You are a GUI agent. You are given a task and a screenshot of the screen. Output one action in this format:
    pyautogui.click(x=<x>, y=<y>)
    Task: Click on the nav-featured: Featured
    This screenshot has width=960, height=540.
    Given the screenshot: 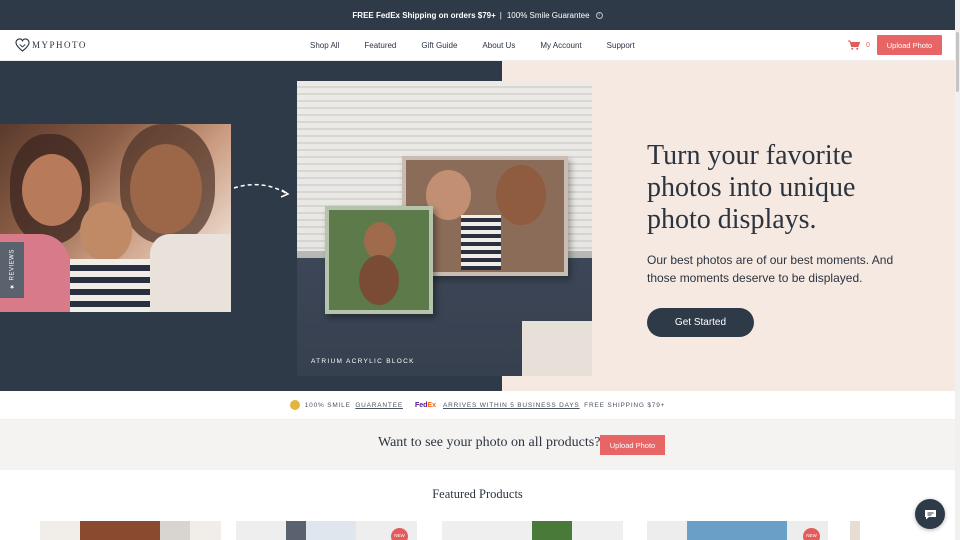 What is the action you would take?
    pyautogui.click(x=380, y=45)
    